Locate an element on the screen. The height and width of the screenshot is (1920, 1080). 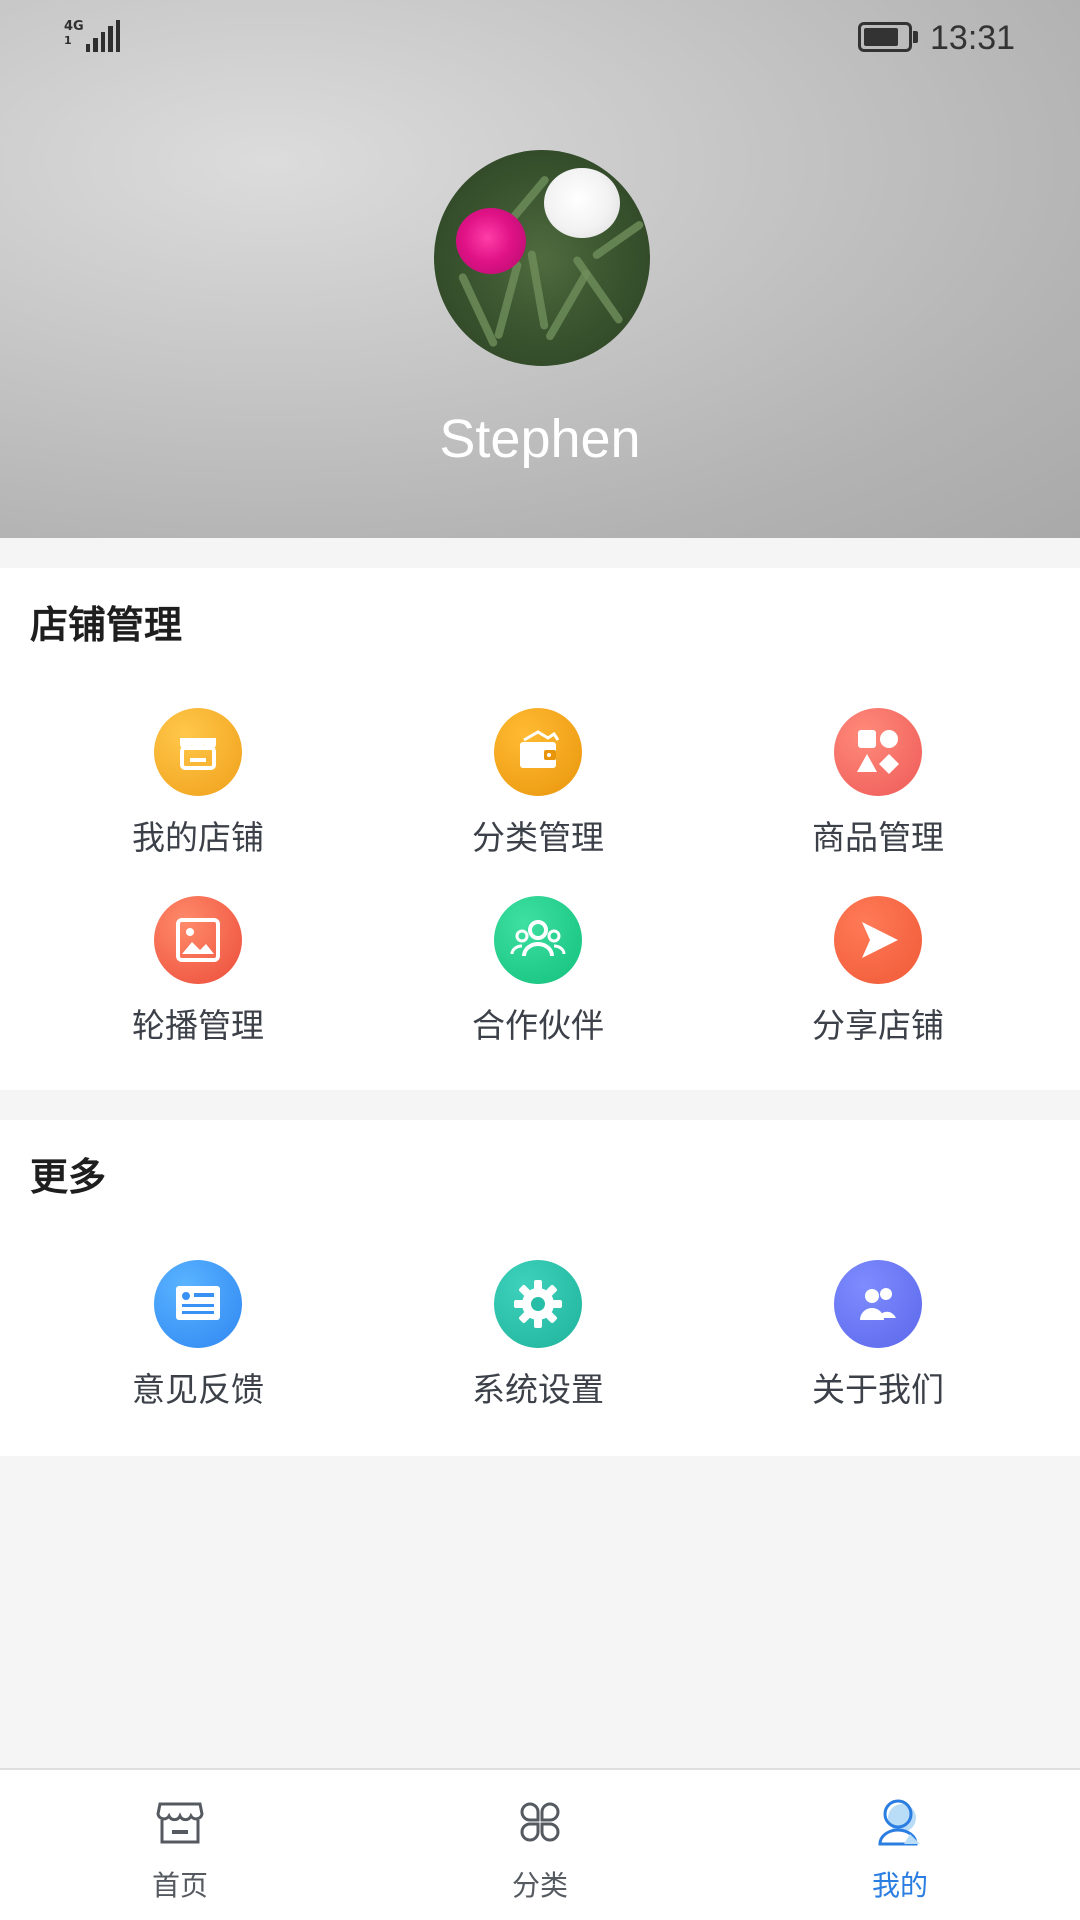
tab-profile: 我的 is located at coordinates (900, 1845).